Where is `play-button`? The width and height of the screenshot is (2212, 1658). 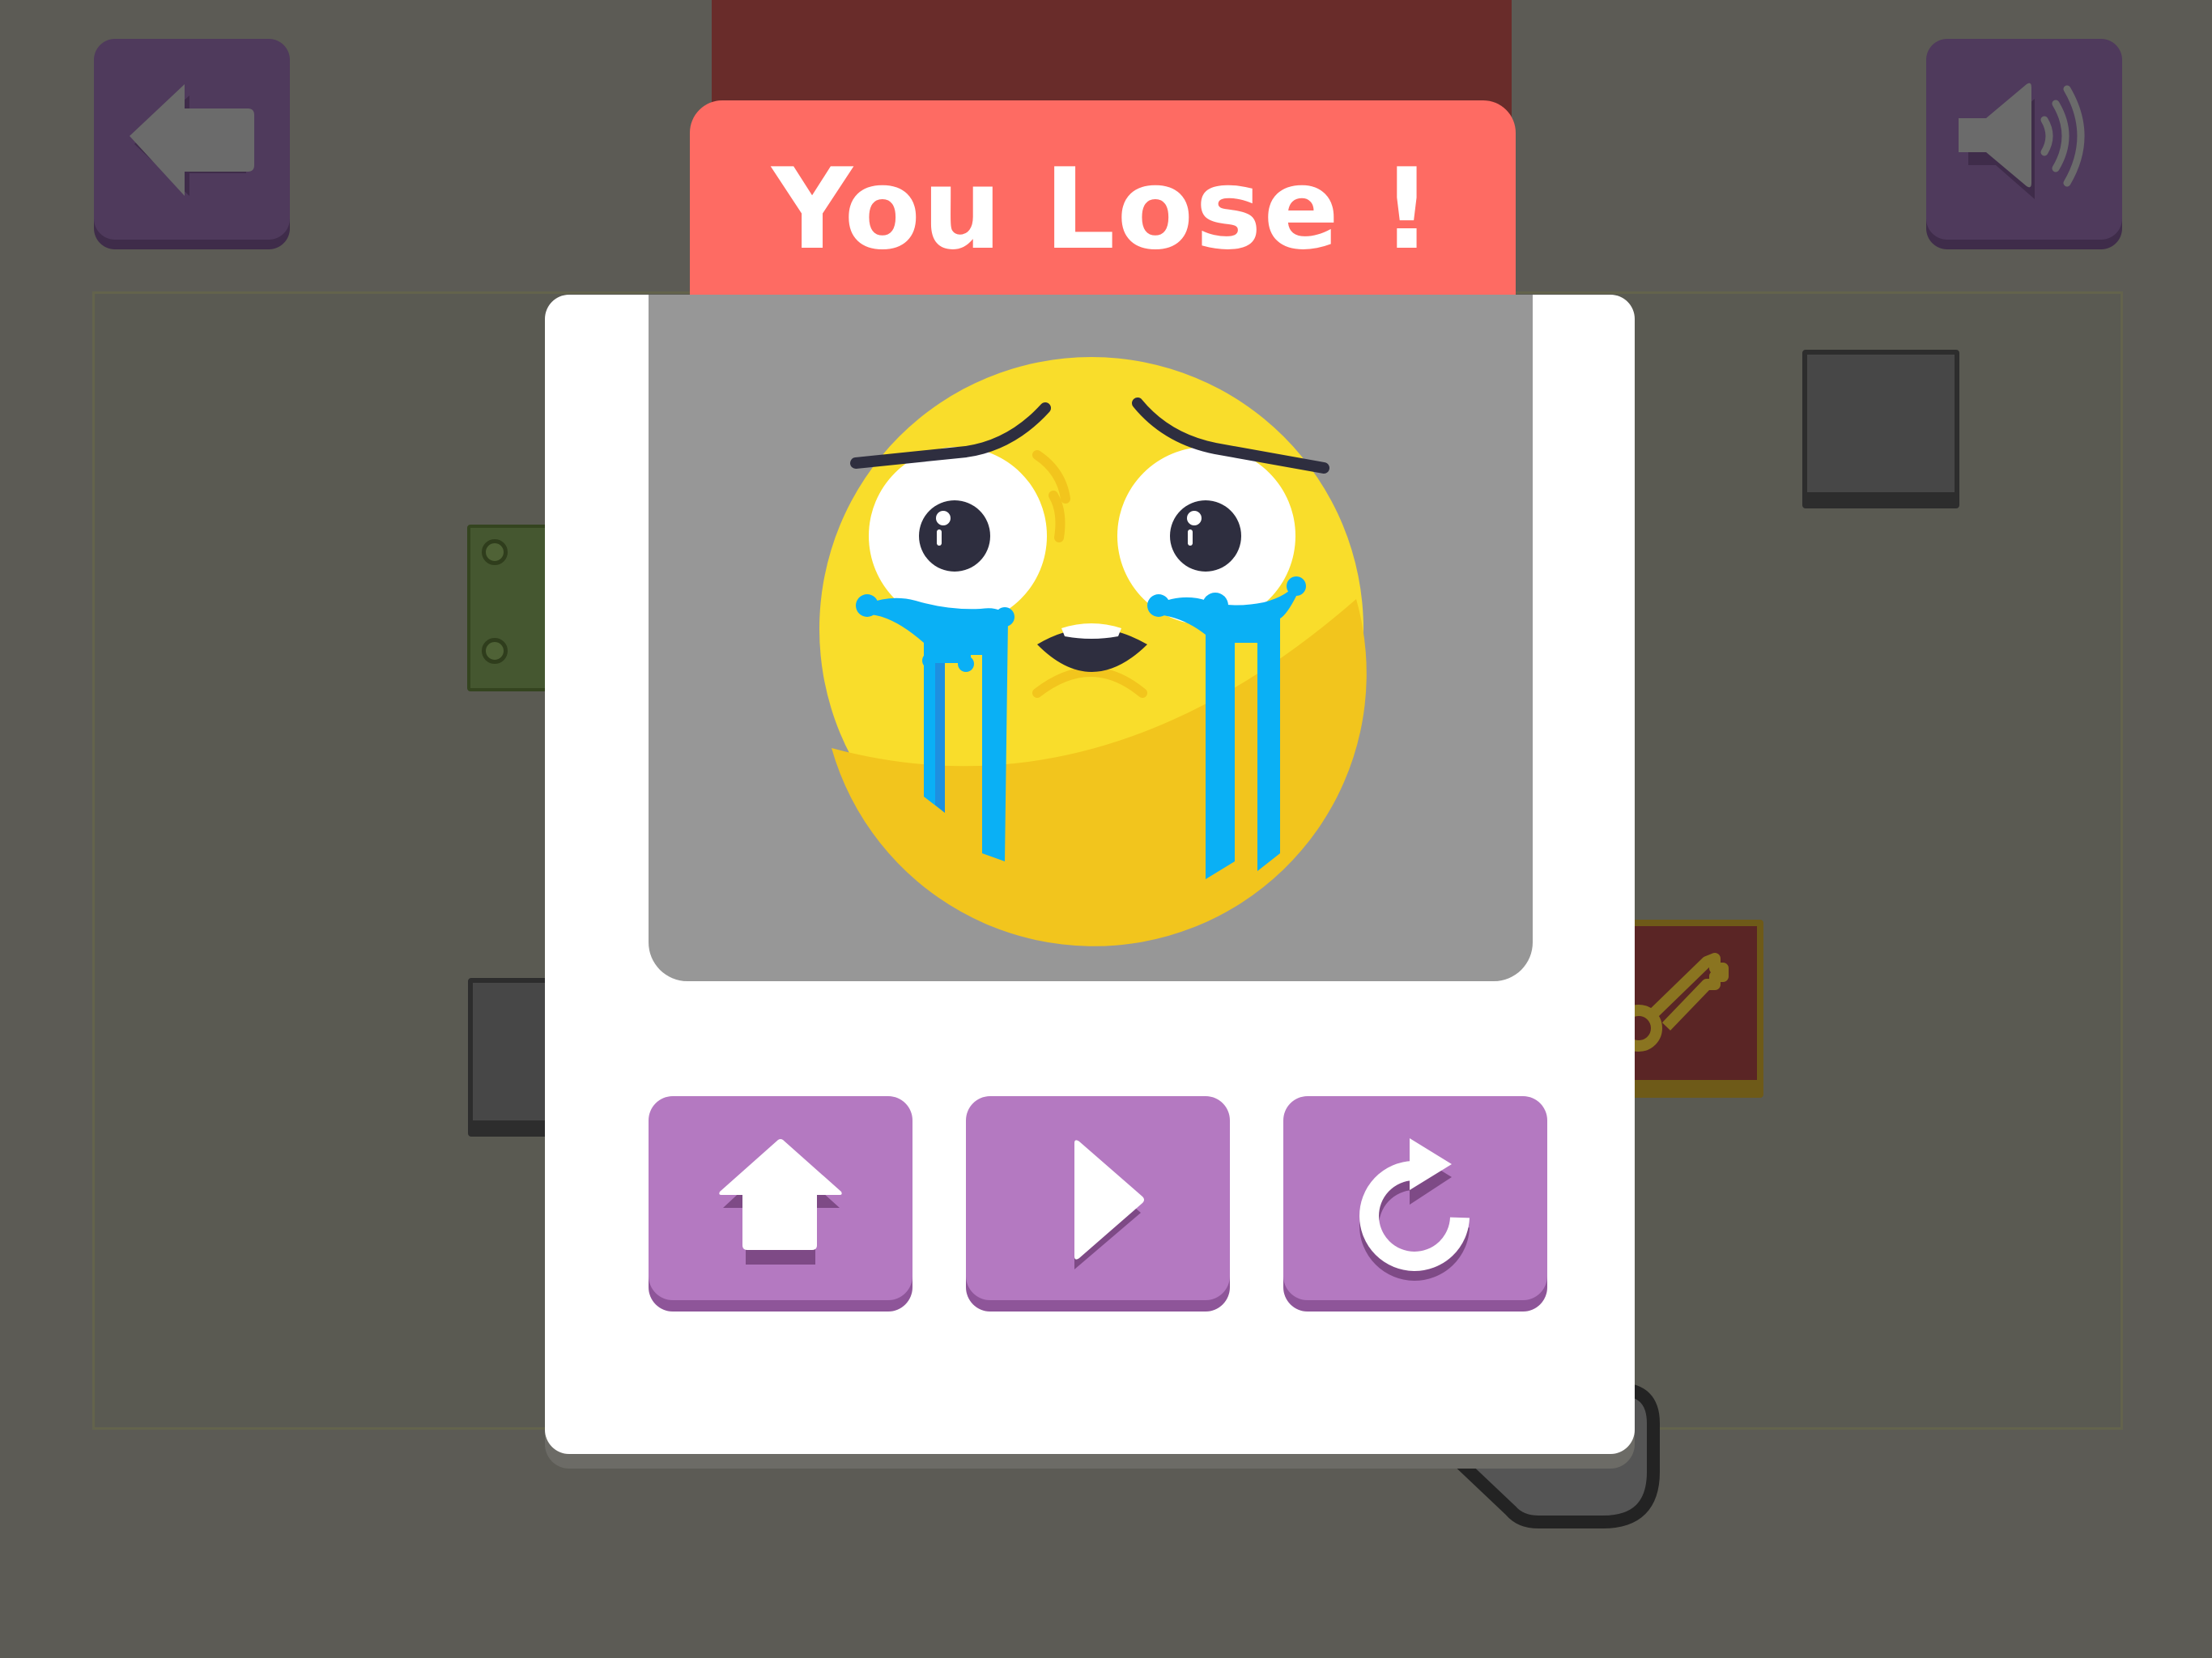
play-button is located at coordinates (1098, 1198).